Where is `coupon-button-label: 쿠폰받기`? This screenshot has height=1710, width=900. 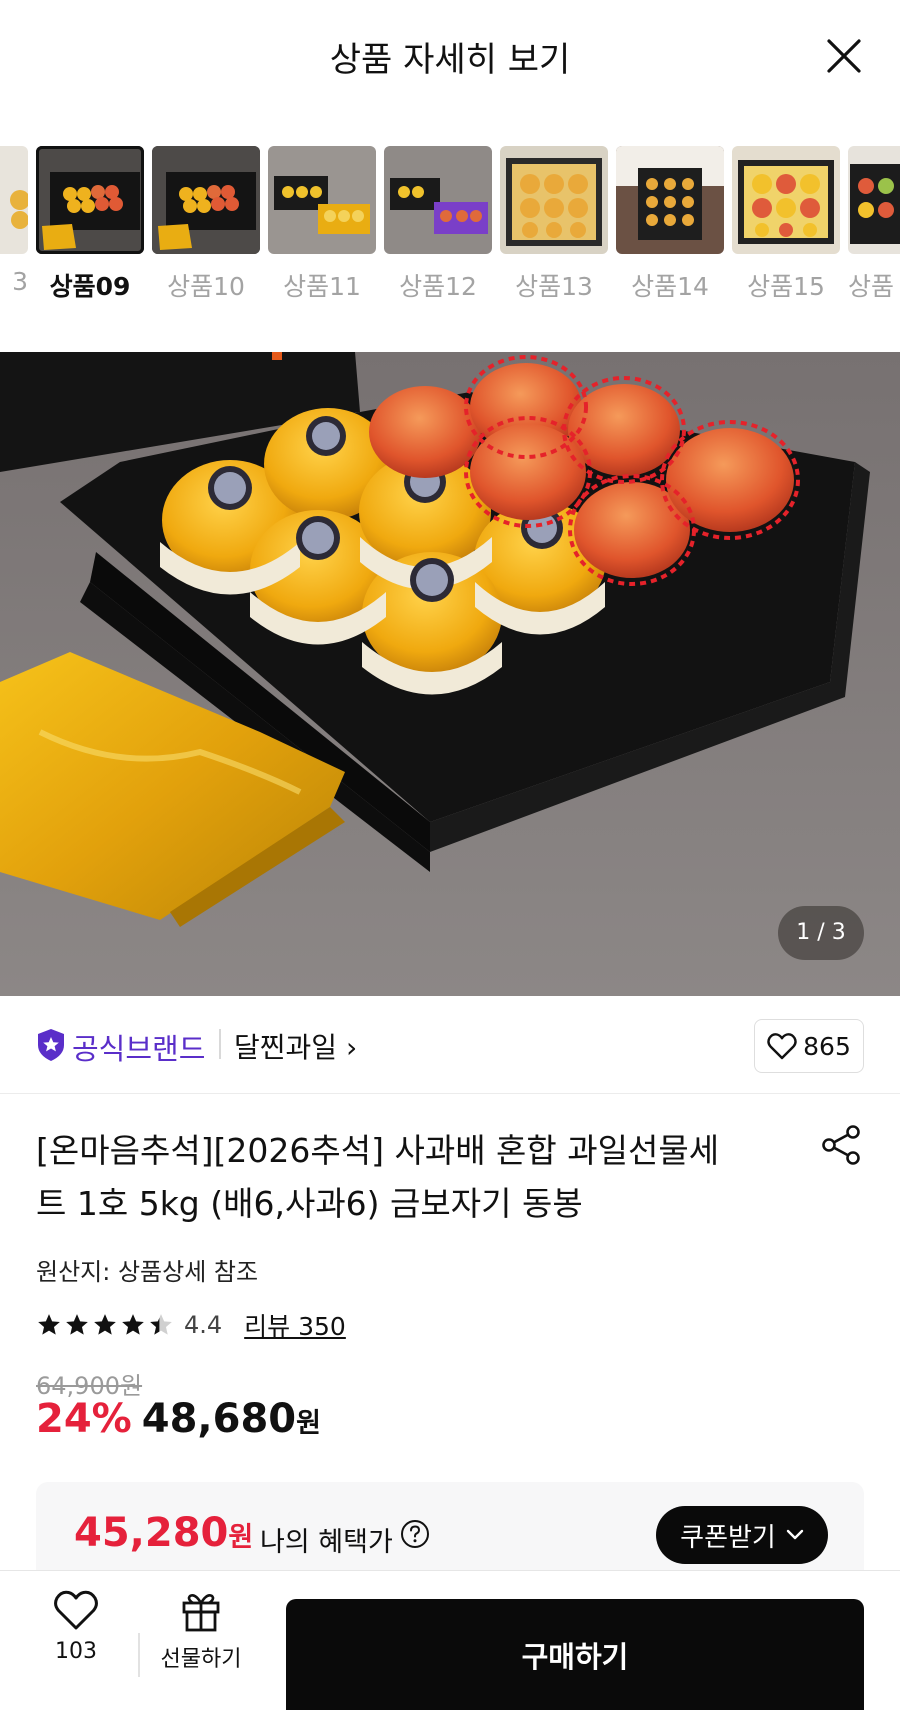 coupon-button-label: 쿠폰받기 is located at coordinates (728, 1537).